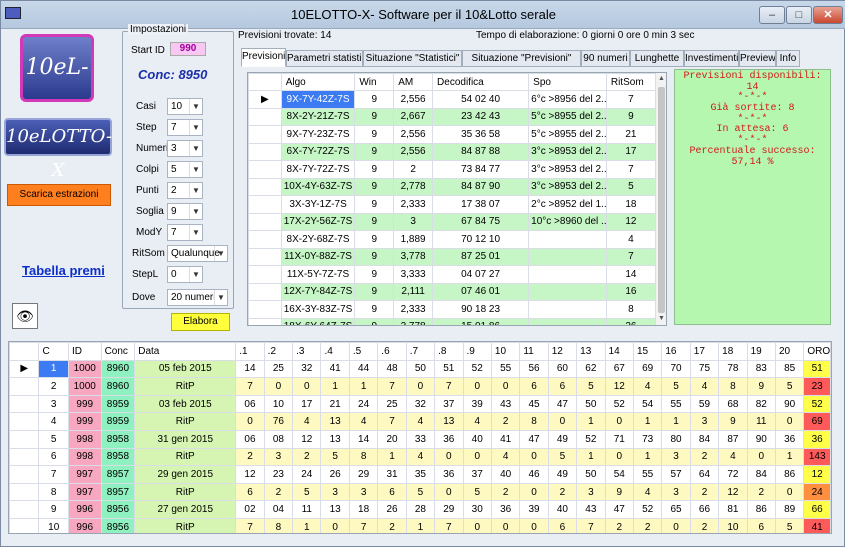  I want to click on estrazioni-row: 6 998 8958 RitP 2 3 2 5 8 1 4 0 0 4 0 5 1 0 1 3 2 4 0 1 143, so click(420, 457).